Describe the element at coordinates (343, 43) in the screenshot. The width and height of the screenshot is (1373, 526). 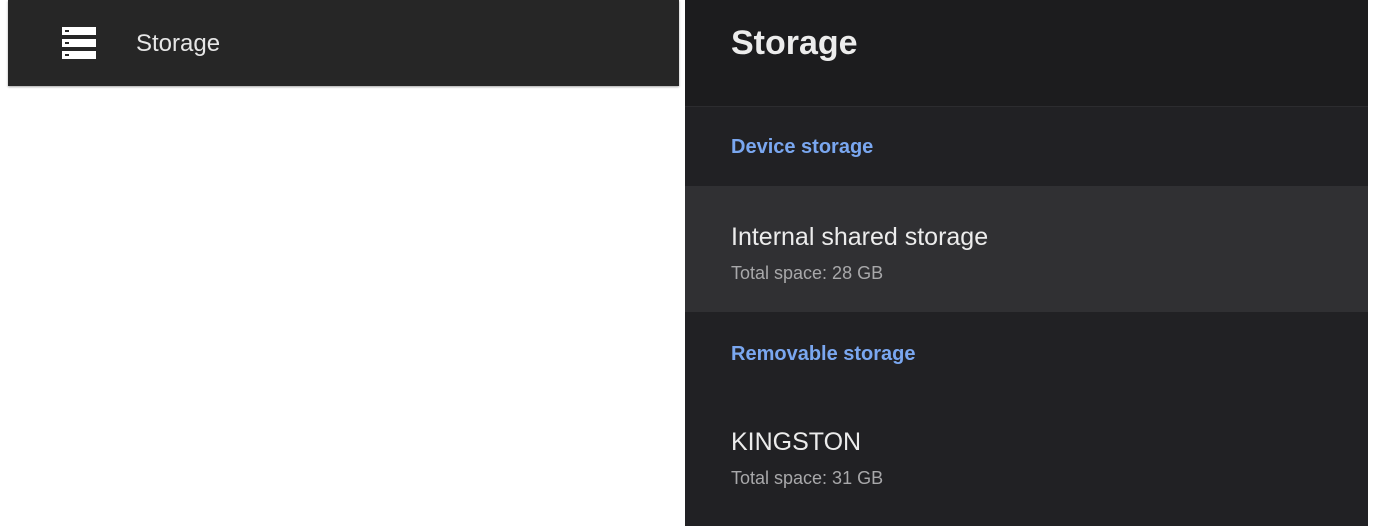
I see `storage-menu-item: Storage` at that location.